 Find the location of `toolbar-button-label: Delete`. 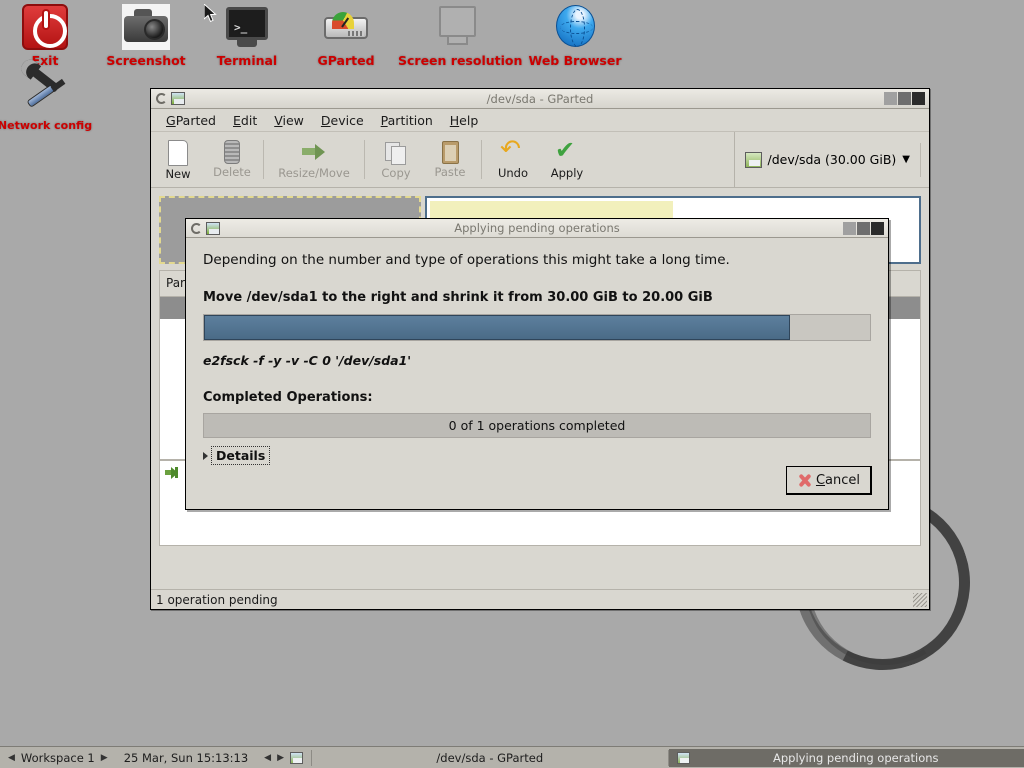

toolbar-button-label: Delete is located at coordinates (232, 172).